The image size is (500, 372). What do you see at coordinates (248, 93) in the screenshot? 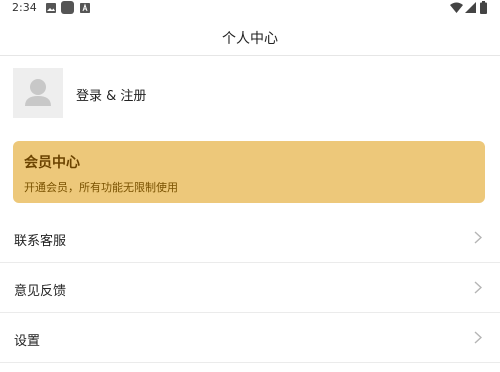
I see `profile-login-row: 登录 & 注册` at bounding box center [248, 93].